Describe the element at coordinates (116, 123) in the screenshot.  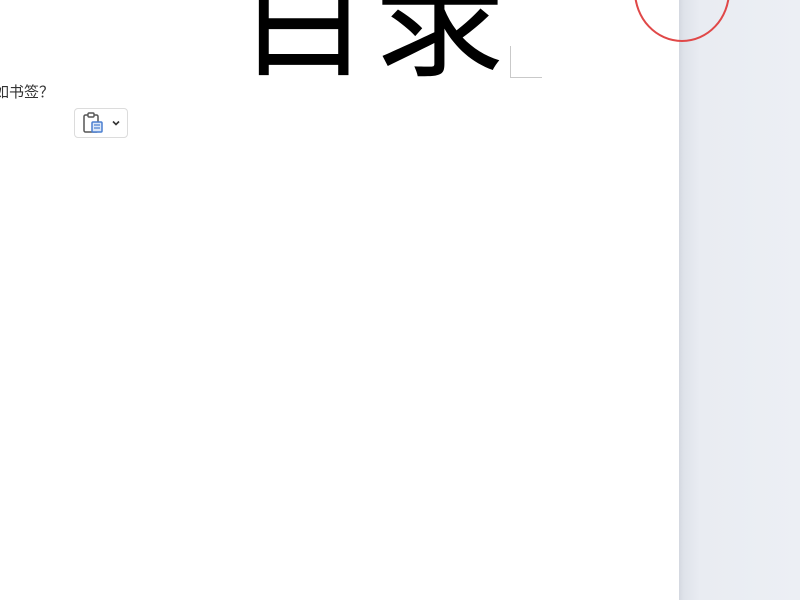
I see `chevron-down-icon` at that location.